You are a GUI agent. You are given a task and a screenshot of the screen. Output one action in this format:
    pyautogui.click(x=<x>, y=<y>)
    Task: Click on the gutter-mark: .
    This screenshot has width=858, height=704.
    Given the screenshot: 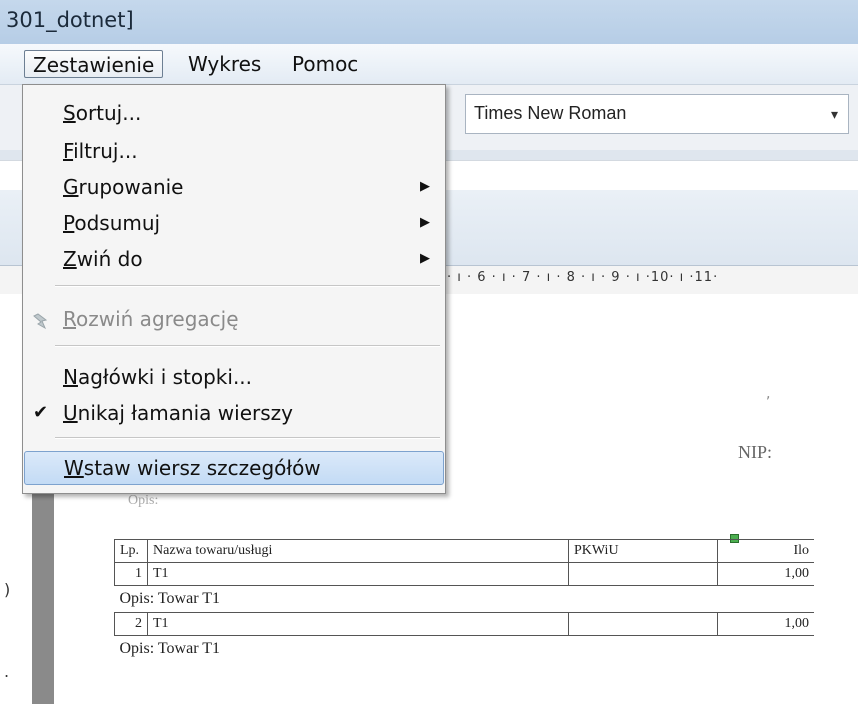 What is the action you would take?
    pyautogui.click(x=7, y=671)
    